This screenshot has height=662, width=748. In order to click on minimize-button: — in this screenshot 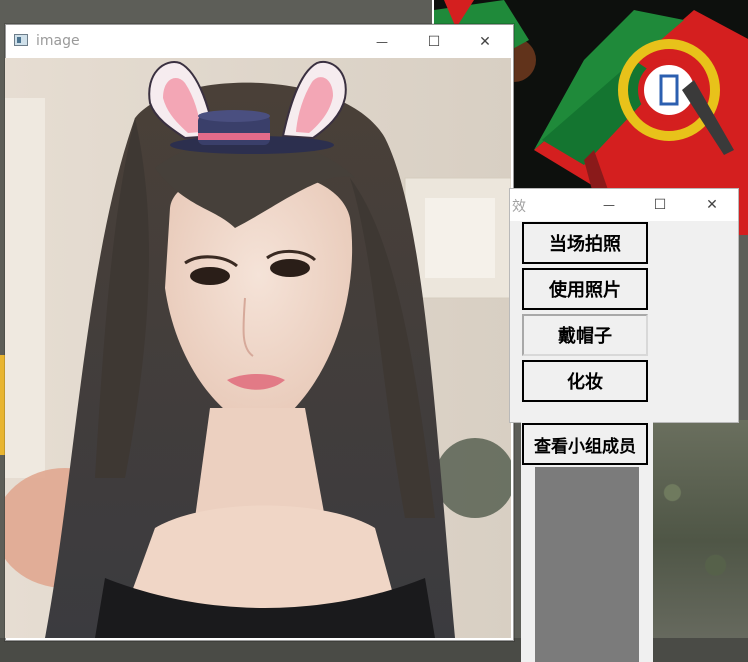, I will do `click(382, 41)`.